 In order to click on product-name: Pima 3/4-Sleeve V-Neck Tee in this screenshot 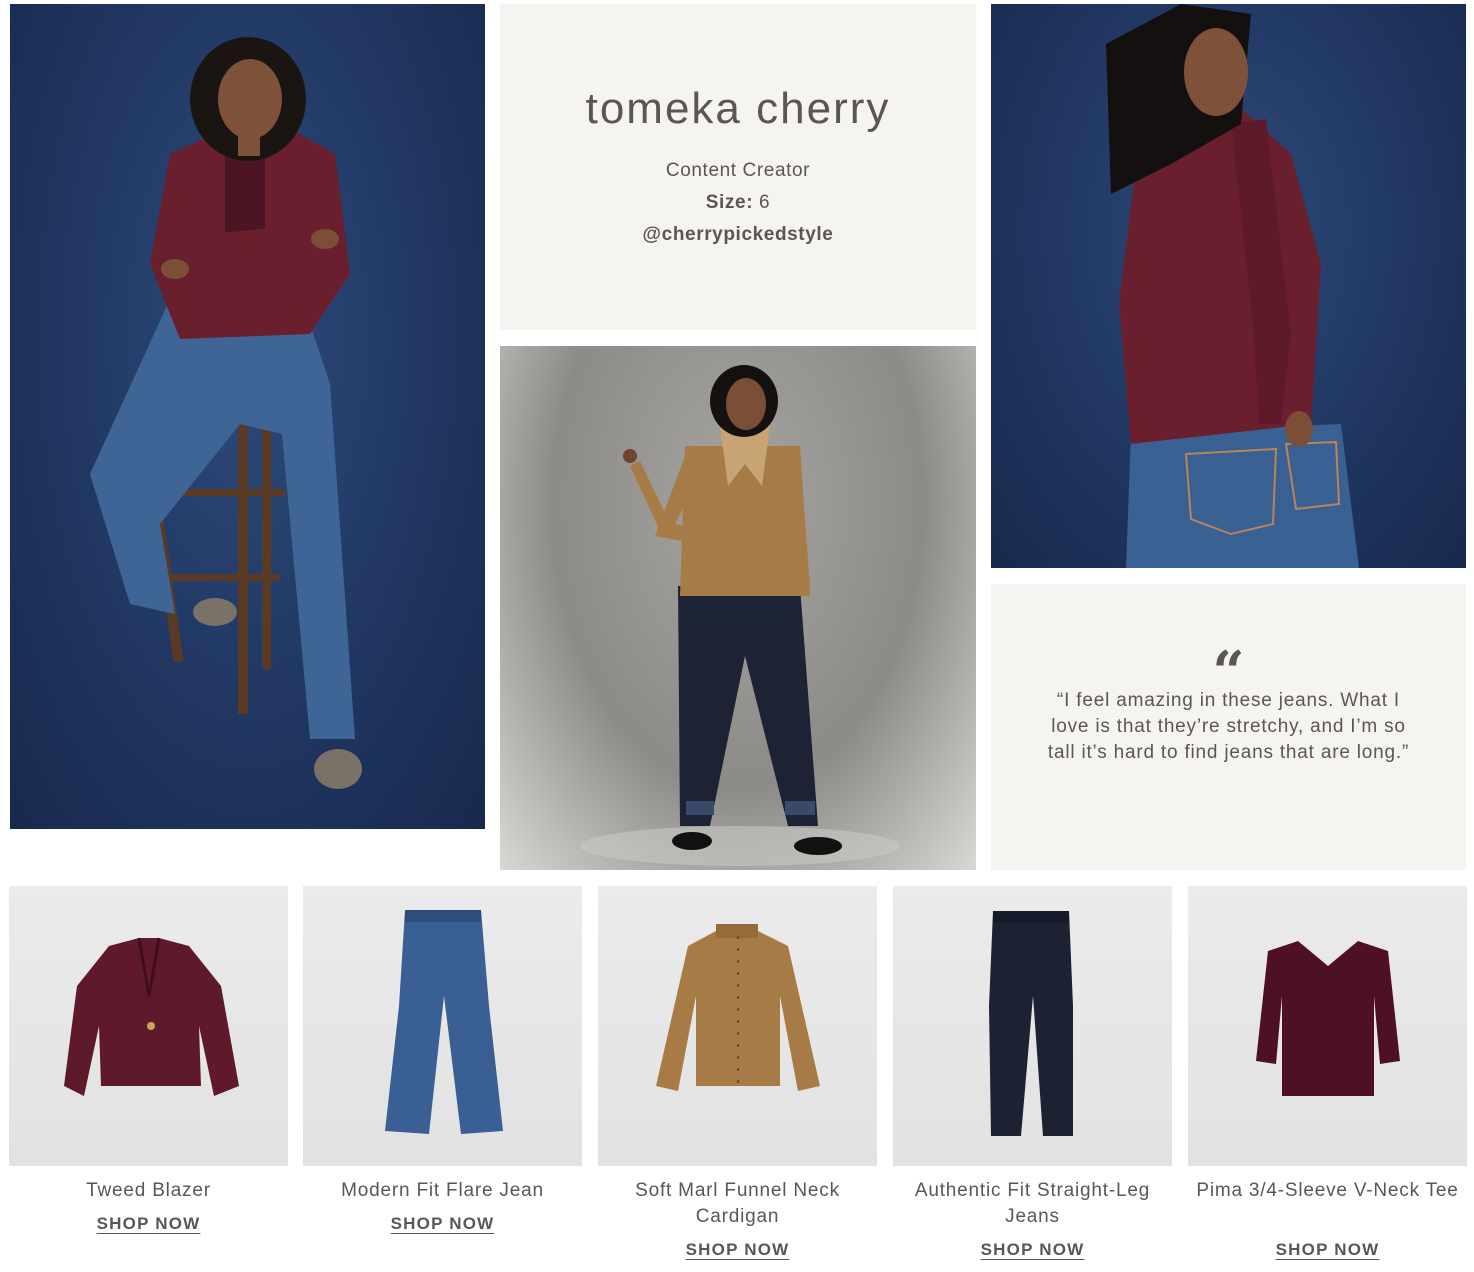, I will do `click(1327, 1191)`.